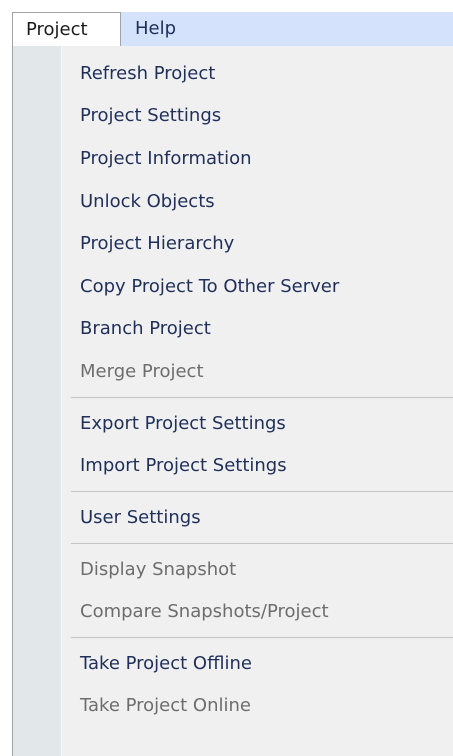 This screenshot has width=453, height=756. I want to click on menu-item-display-snapshot: Display Snapshot, so click(158, 569).